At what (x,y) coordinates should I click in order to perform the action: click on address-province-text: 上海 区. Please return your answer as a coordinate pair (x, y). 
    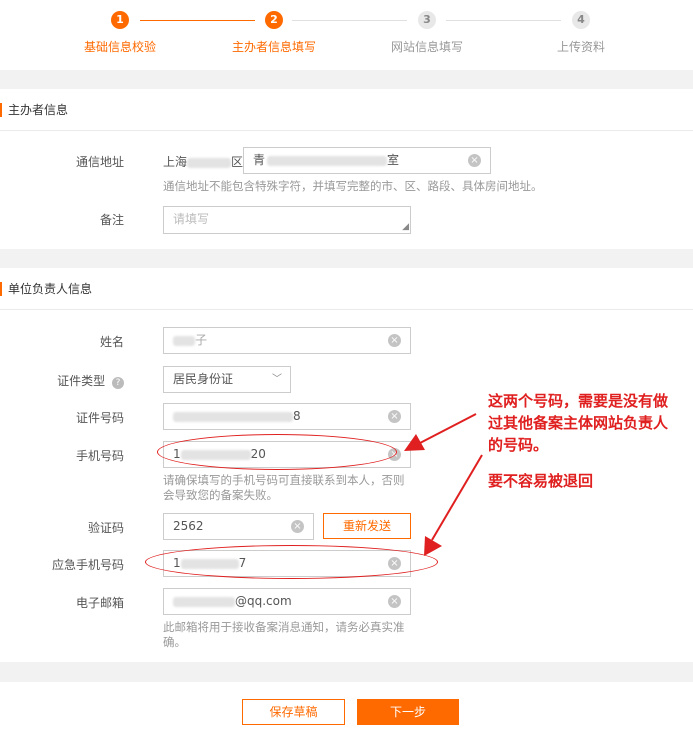
    Looking at the image, I should click on (203, 161).